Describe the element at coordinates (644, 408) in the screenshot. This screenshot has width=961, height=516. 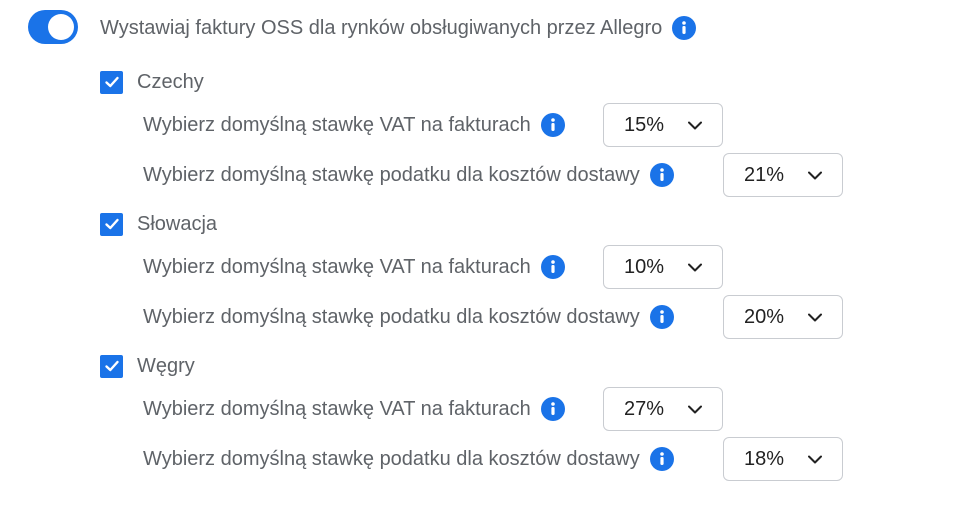
I see `select-value: 27%` at that location.